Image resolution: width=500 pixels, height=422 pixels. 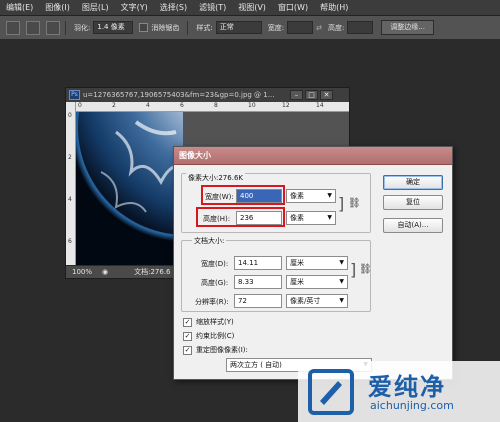 What do you see at coordinates (412, 405) in the screenshot?
I see `watermark-brand-url: aichunjing.com` at bounding box center [412, 405].